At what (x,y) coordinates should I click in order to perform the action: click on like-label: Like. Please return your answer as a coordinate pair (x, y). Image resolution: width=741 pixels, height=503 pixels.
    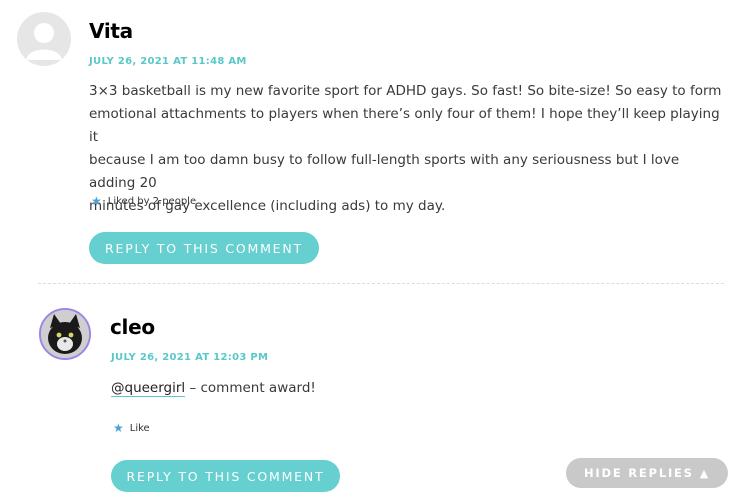
    Looking at the image, I should click on (140, 428).